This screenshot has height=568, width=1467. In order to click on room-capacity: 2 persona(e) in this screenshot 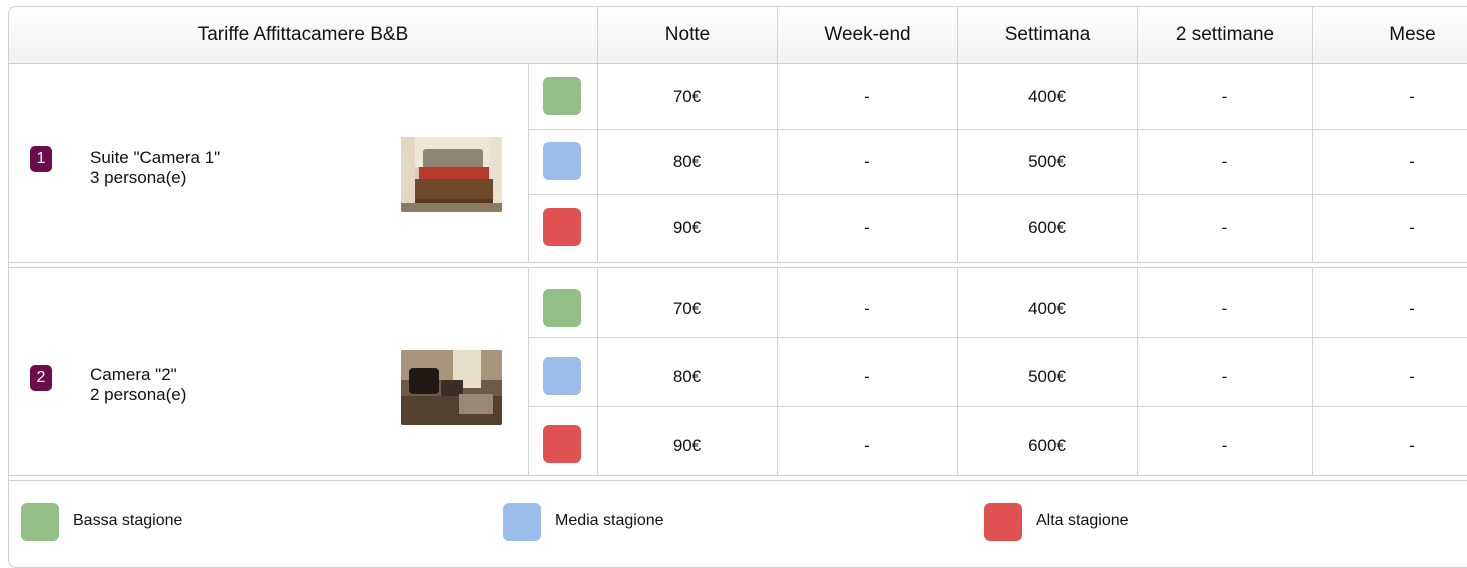, I will do `click(138, 394)`.